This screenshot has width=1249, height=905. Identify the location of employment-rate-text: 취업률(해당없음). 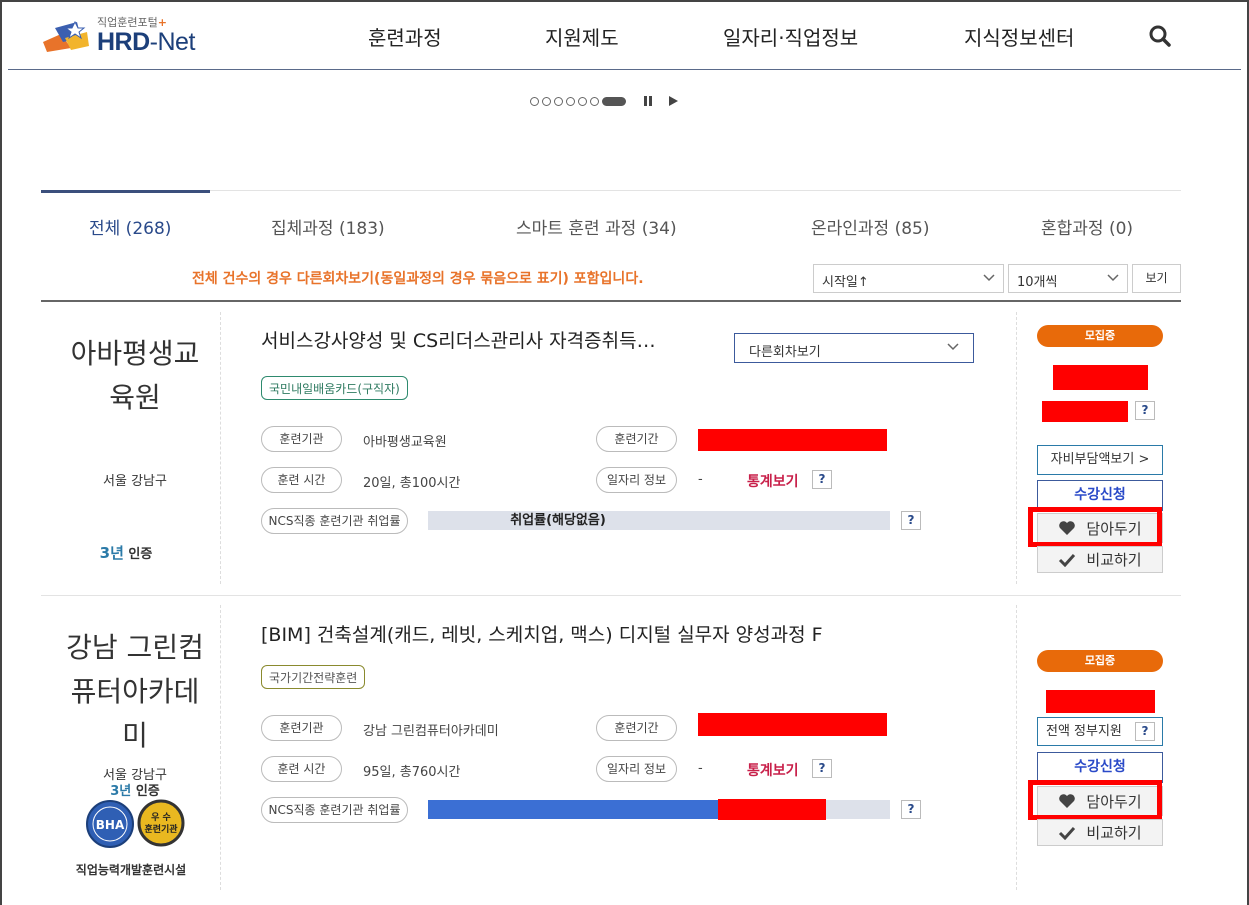
(558, 520).